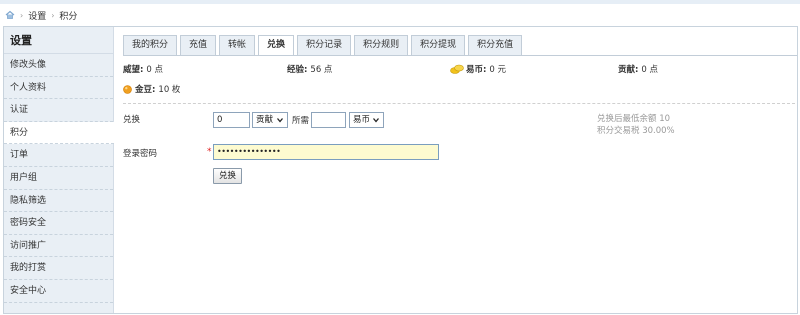  I want to click on stat-experience: 经验: 56 点, so click(309, 69).